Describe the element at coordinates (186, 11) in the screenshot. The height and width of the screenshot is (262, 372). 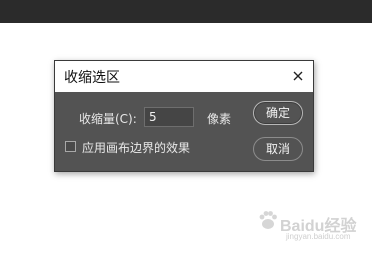
I see `top-dark-bar` at that location.